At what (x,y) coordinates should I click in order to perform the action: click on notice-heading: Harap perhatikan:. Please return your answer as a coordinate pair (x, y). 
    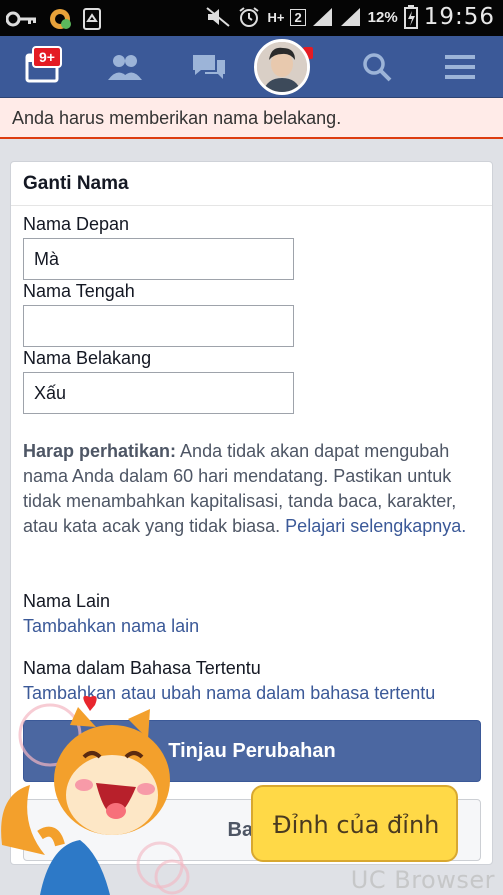
    Looking at the image, I should click on (100, 451).